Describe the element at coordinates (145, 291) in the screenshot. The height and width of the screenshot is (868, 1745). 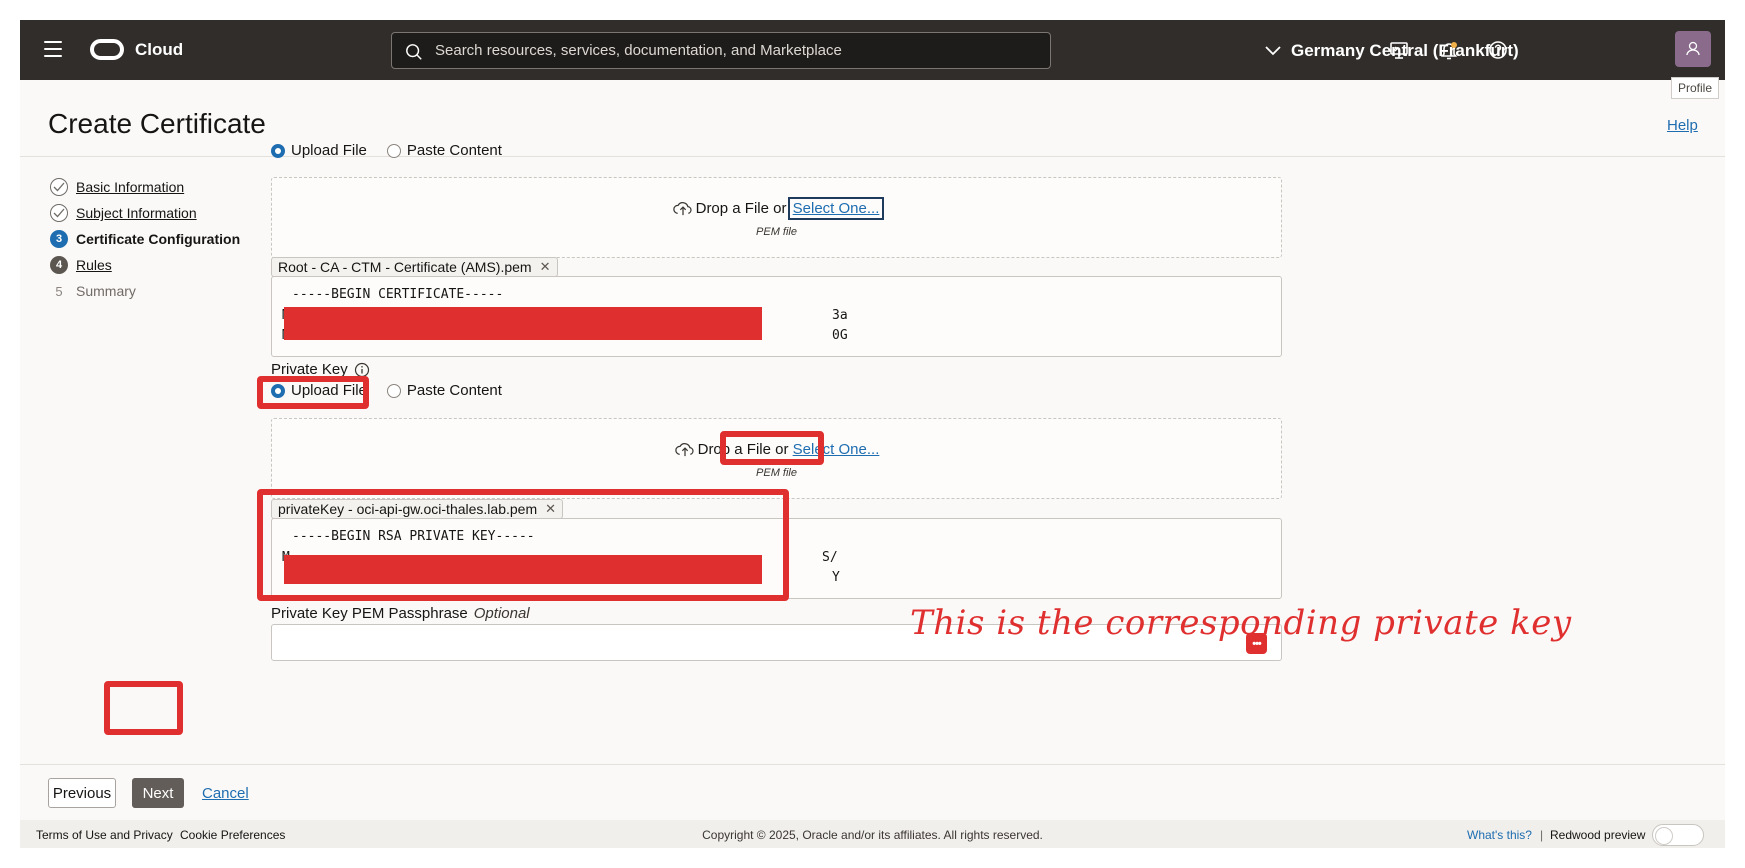
I see `step-summary: 5 Summary` at that location.